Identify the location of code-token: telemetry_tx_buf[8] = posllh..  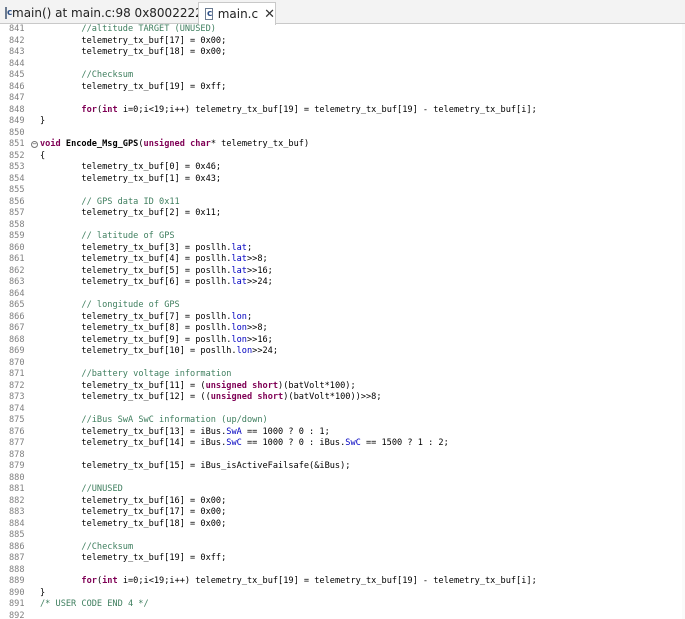
(136, 328).